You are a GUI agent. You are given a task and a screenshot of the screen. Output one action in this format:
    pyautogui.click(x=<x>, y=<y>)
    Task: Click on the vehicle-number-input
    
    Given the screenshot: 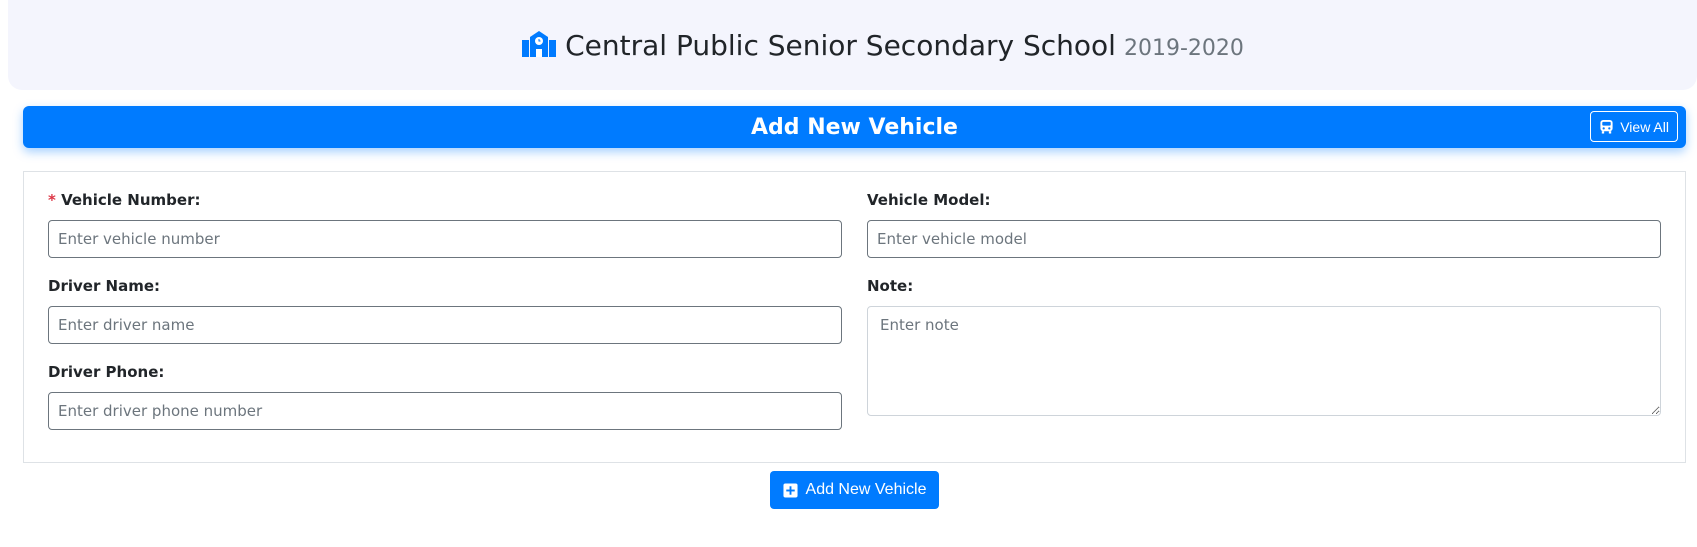 What is the action you would take?
    pyautogui.click(x=445, y=239)
    